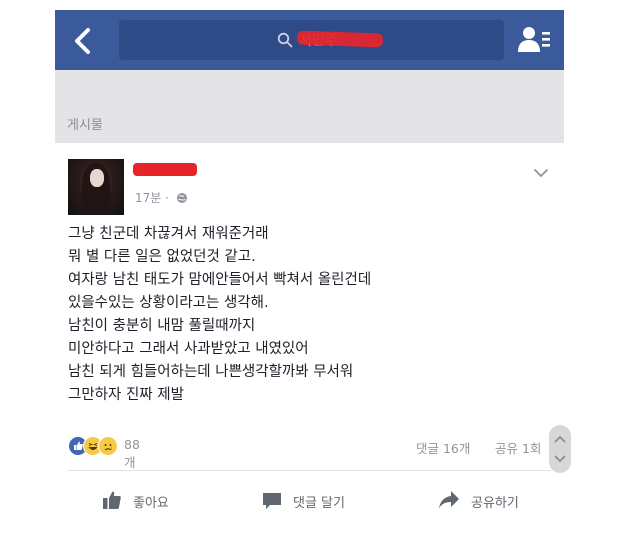 The width and height of the screenshot is (617, 544). What do you see at coordinates (309, 470) in the screenshot?
I see `divider` at bounding box center [309, 470].